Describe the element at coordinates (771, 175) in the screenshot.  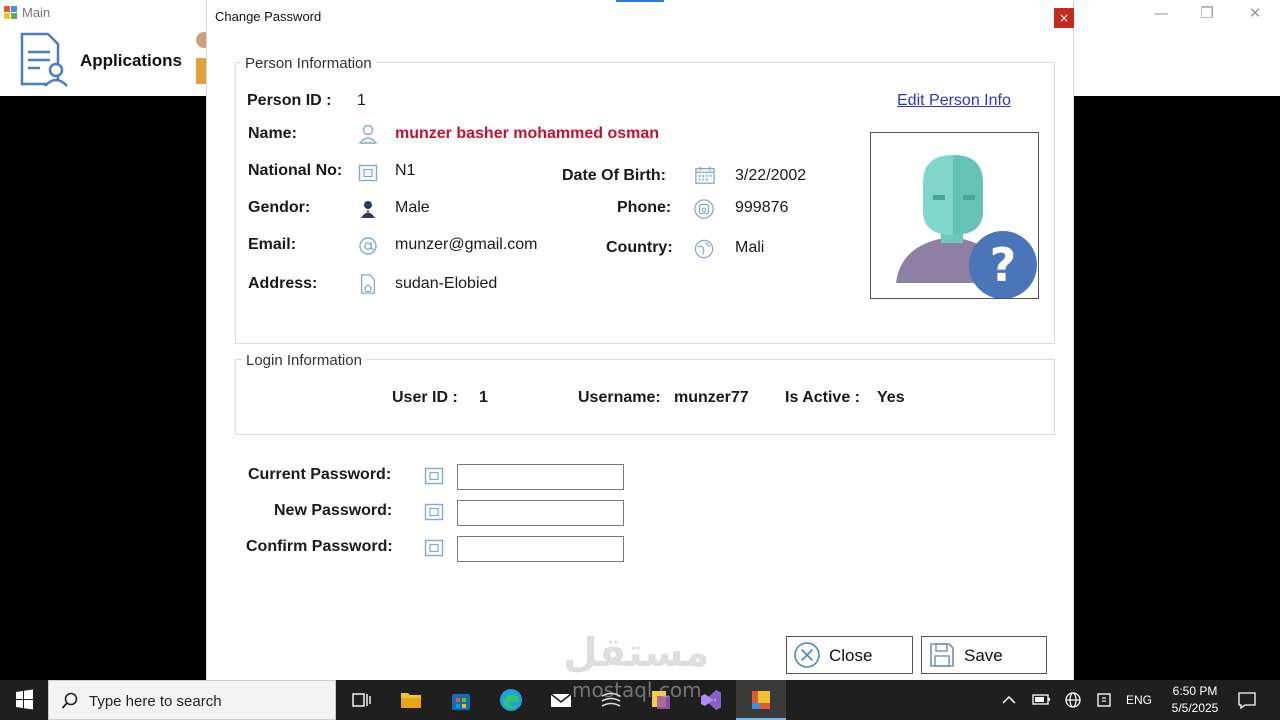
I see `date-of-birth-value: 3/22/2002` at that location.